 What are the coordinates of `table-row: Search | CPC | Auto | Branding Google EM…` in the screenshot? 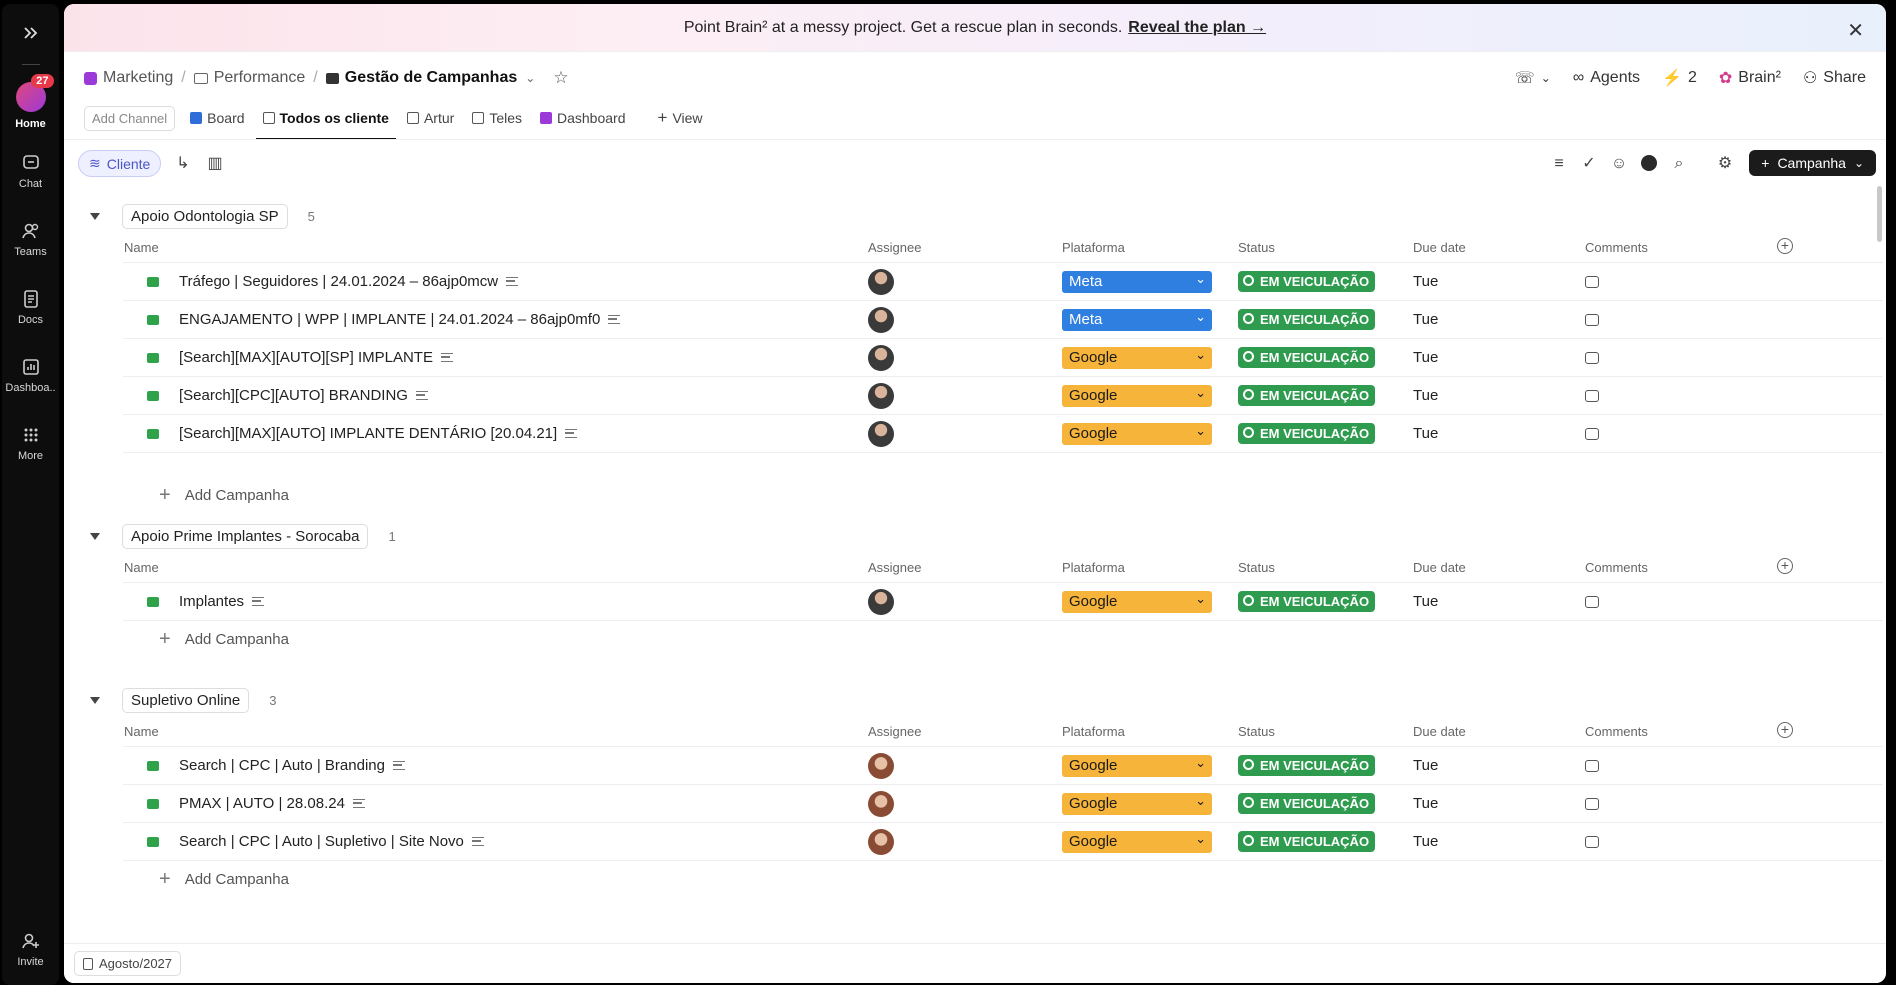 It's located at (1003, 765).